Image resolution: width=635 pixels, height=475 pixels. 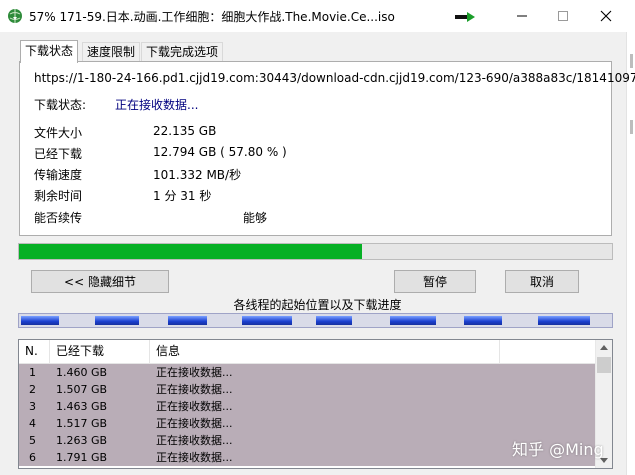 What do you see at coordinates (32, 423) in the screenshot?
I see `thread-number: 4` at bounding box center [32, 423].